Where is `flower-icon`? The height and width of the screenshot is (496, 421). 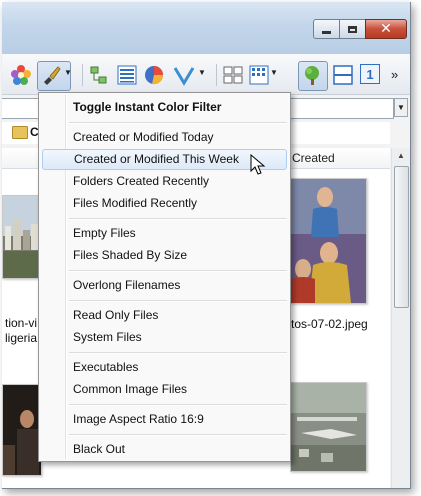
flower-icon is located at coordinates (21, 75).